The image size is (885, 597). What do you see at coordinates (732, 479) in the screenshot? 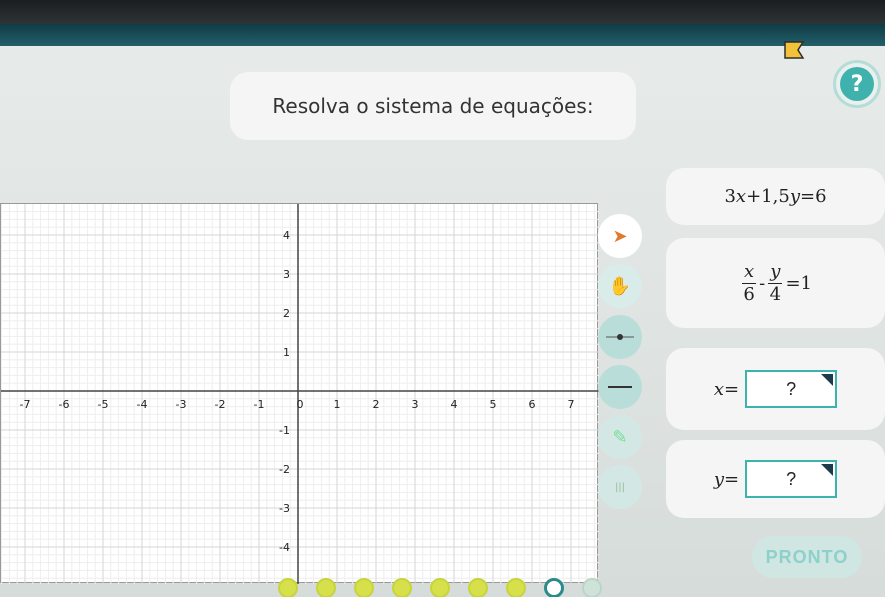
I see `answer-y-equals: =` at bounding box center [732, 479].